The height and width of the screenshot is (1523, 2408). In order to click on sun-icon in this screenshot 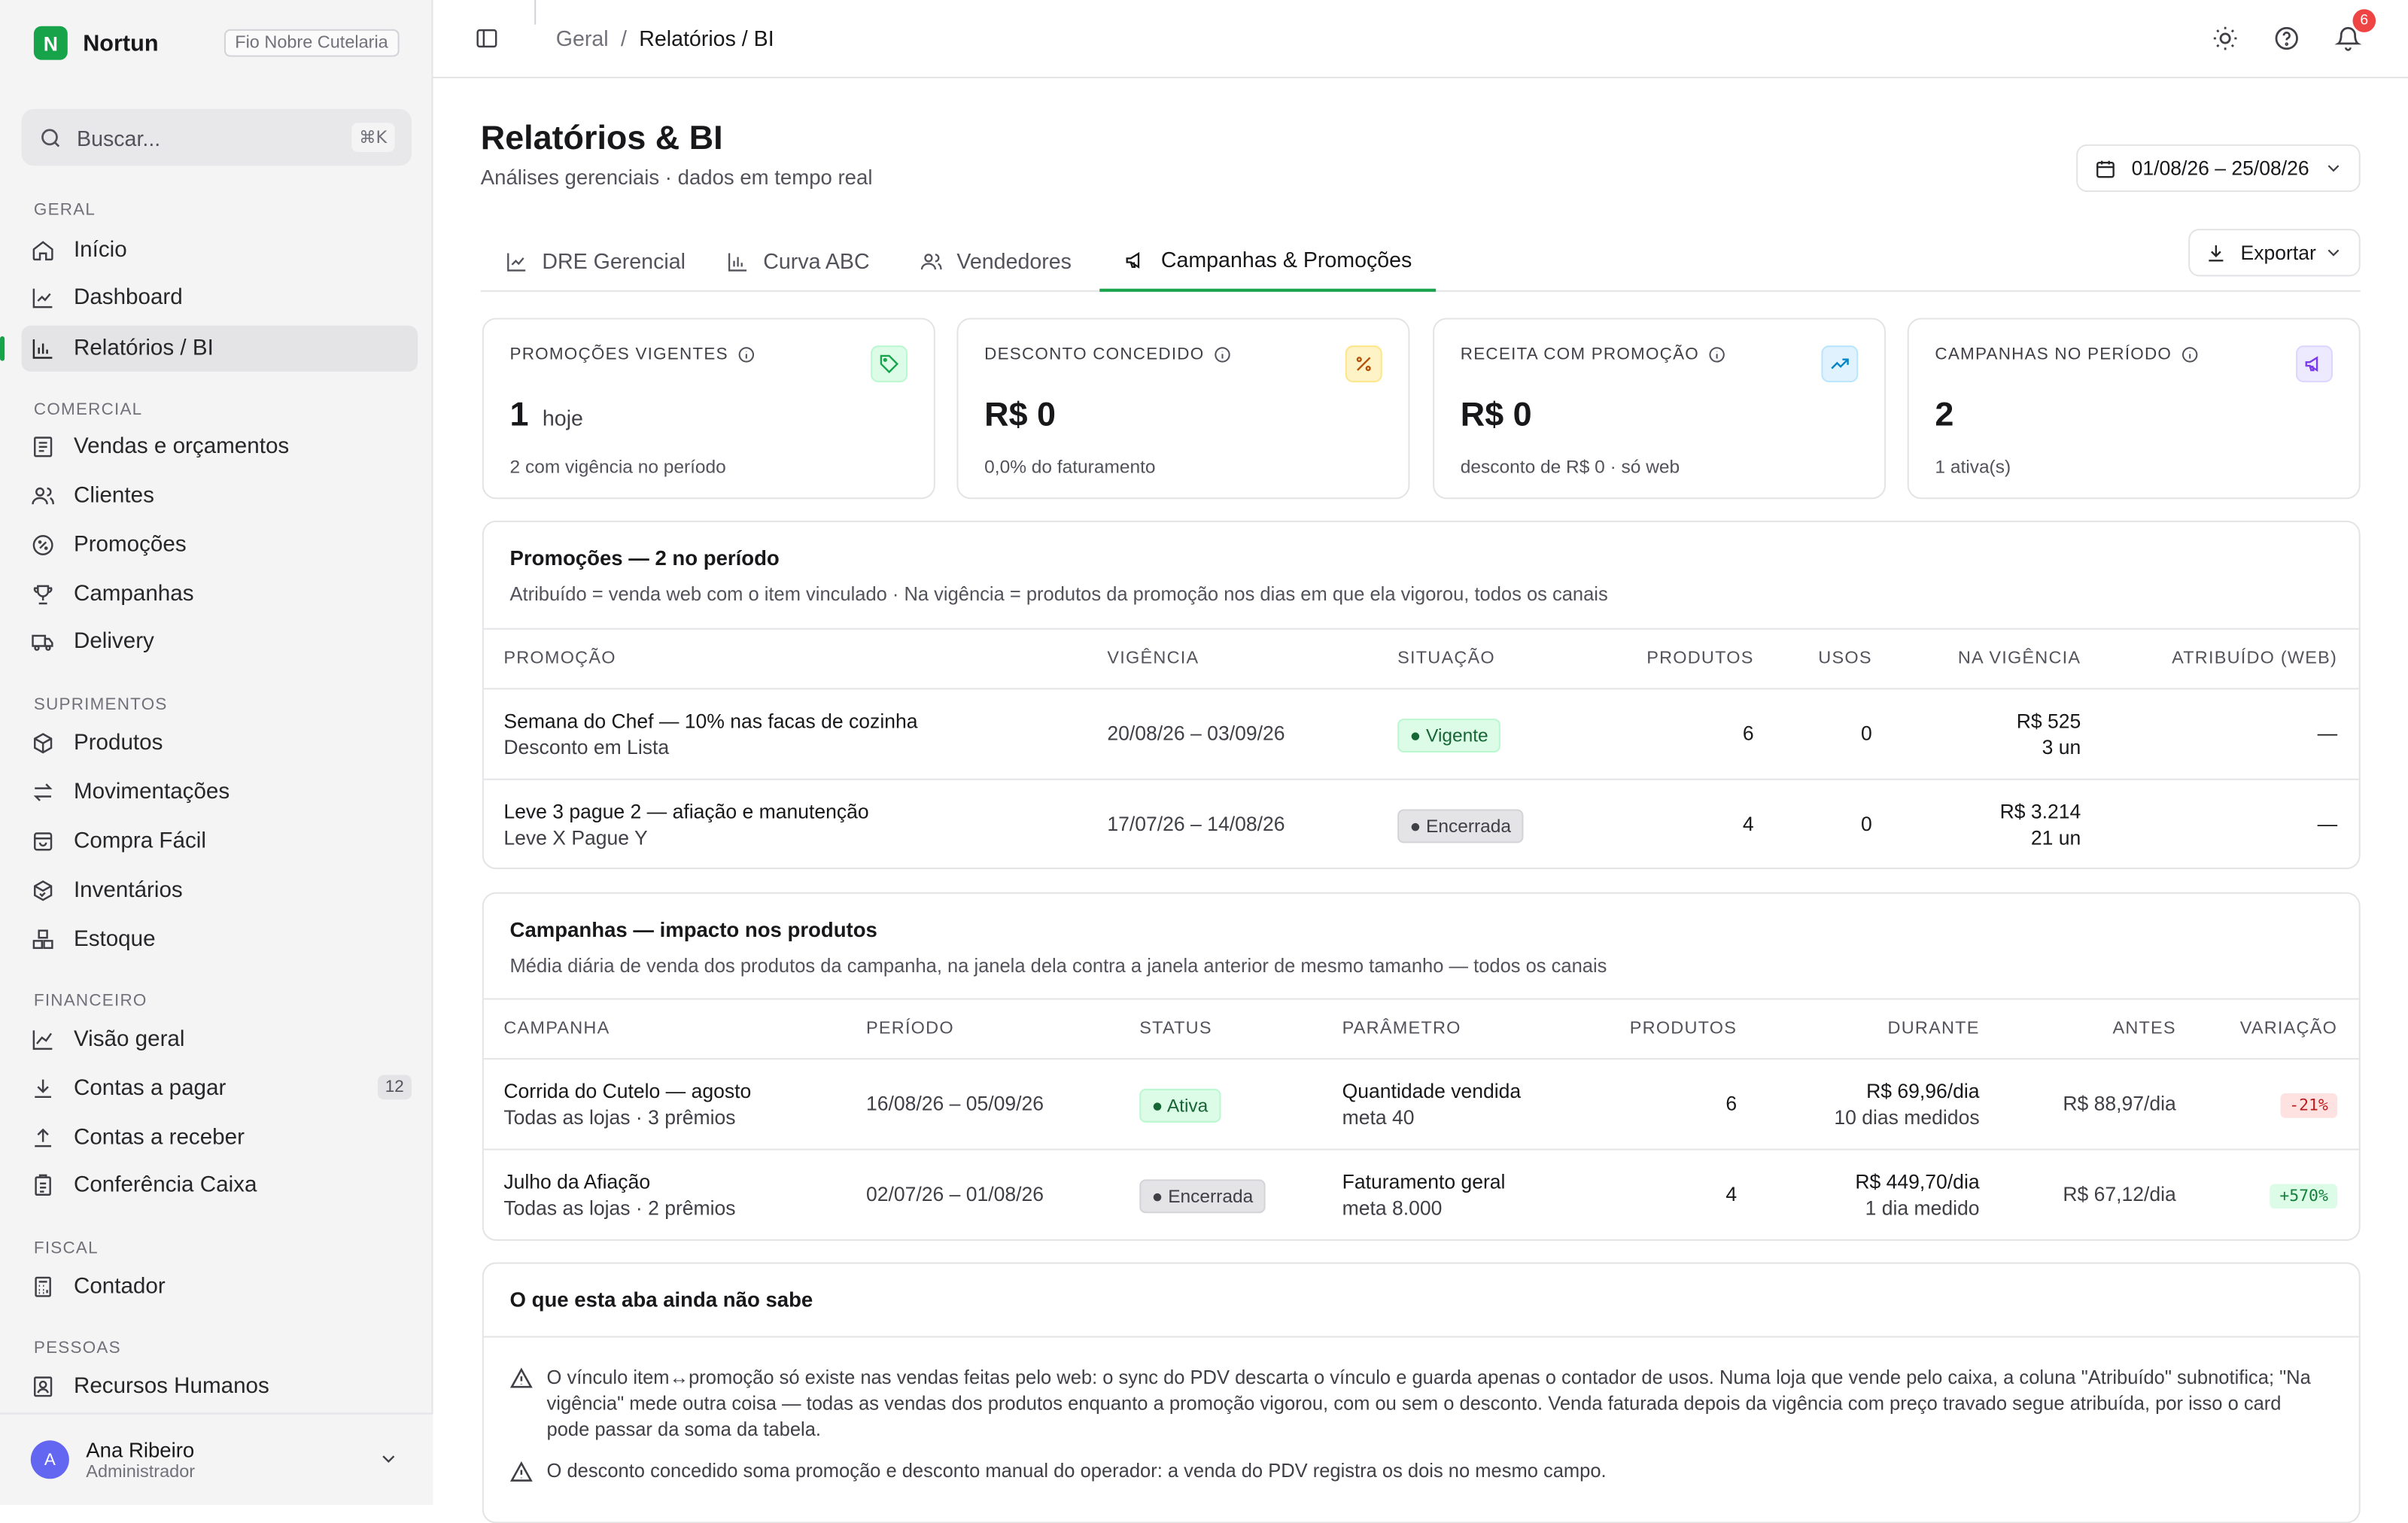, I will do `click(2225, 39)`.